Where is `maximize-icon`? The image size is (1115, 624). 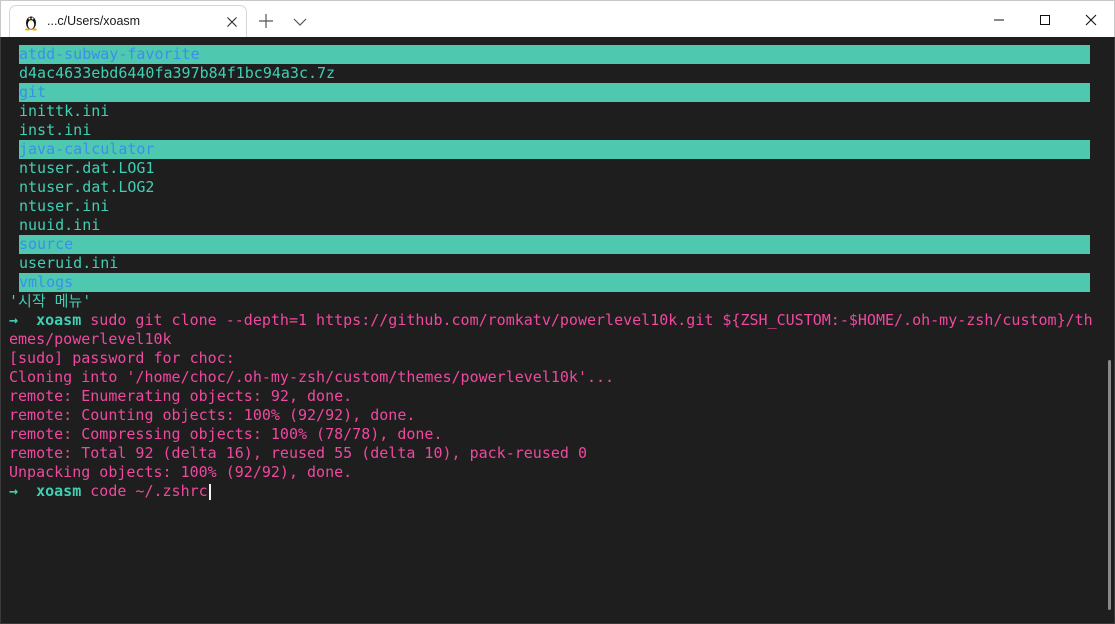
maximize-icon is located at coordinates (1045, 20).